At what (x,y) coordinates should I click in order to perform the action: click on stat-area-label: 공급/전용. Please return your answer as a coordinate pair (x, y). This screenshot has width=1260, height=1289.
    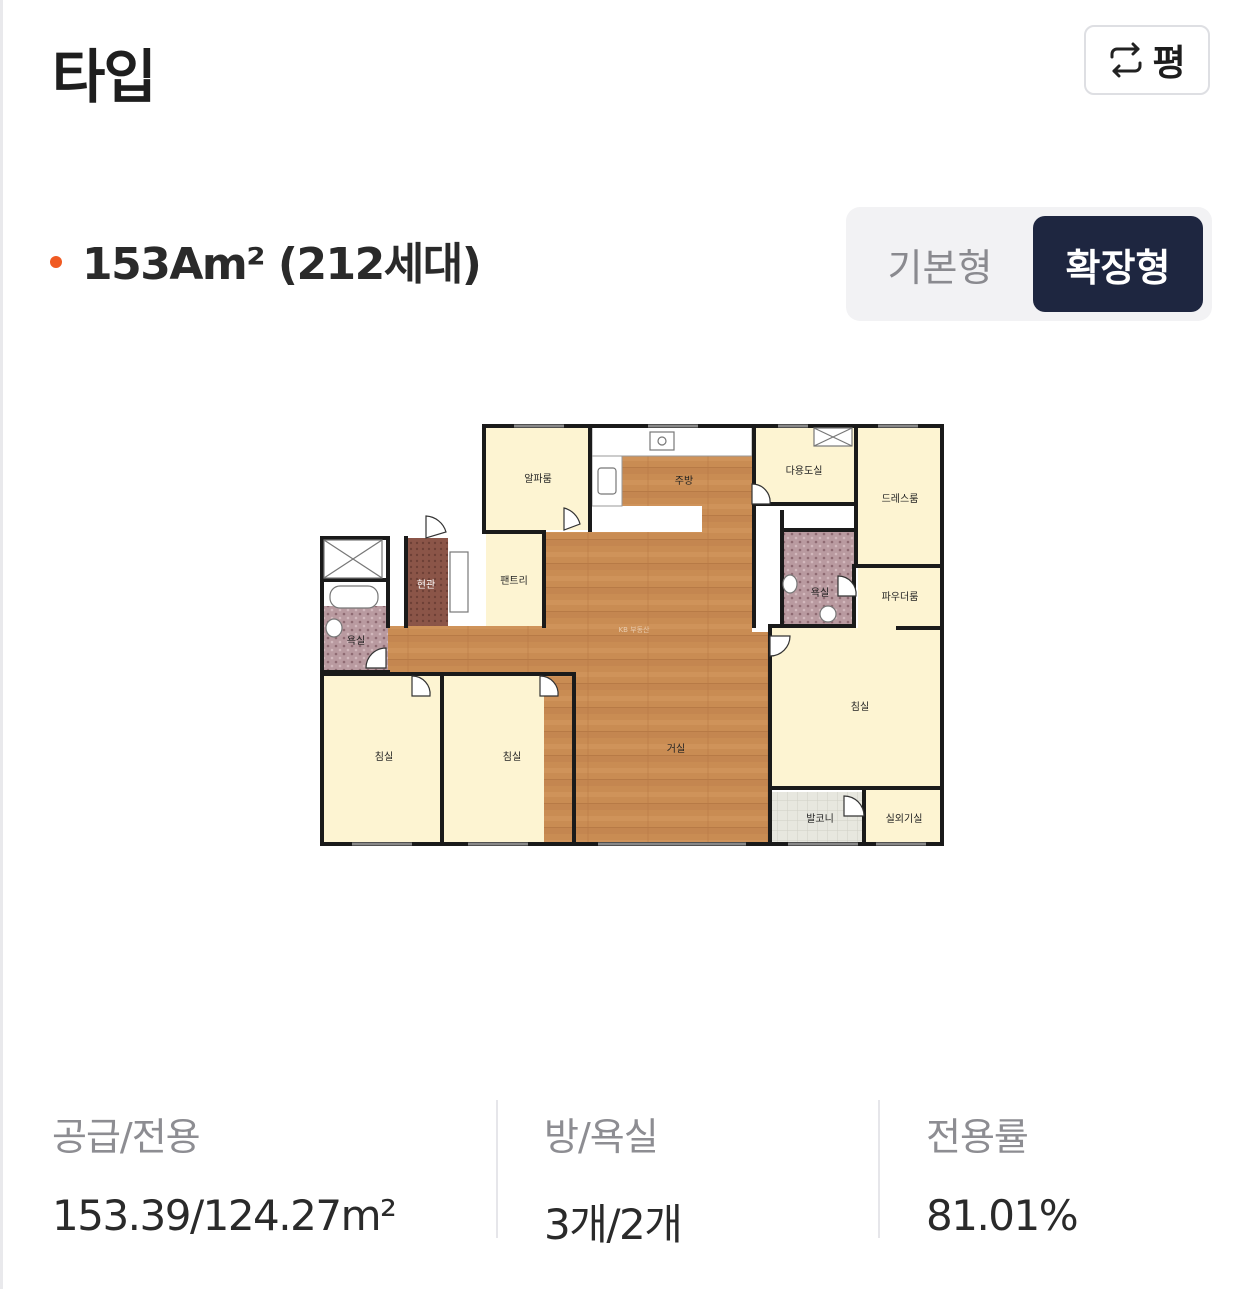
    Looking at the image, I should click on (126, 1137).